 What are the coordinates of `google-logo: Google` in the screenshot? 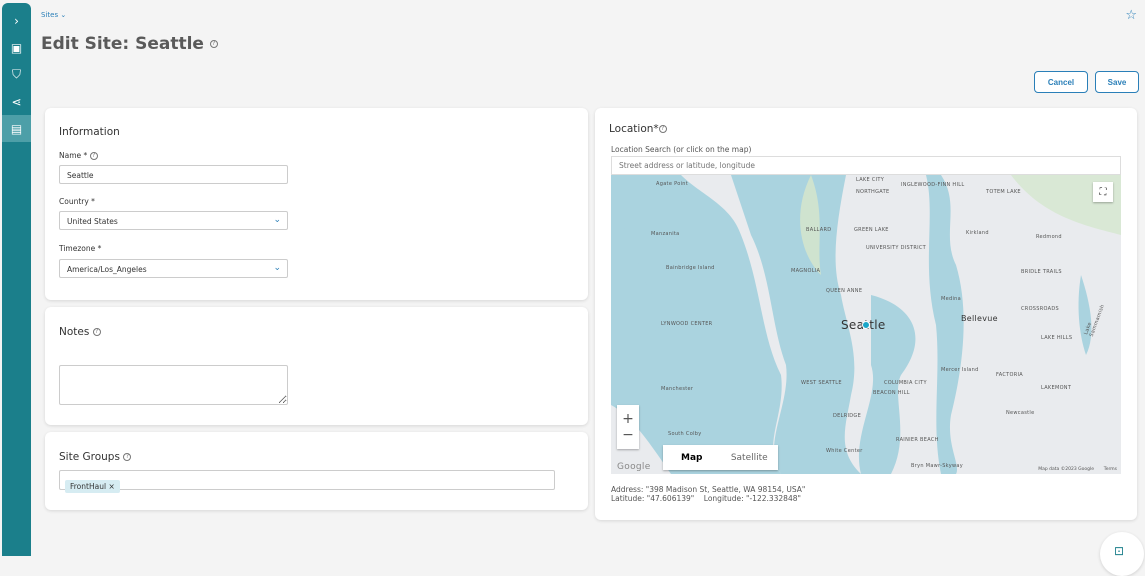 It's located at (634, 467).